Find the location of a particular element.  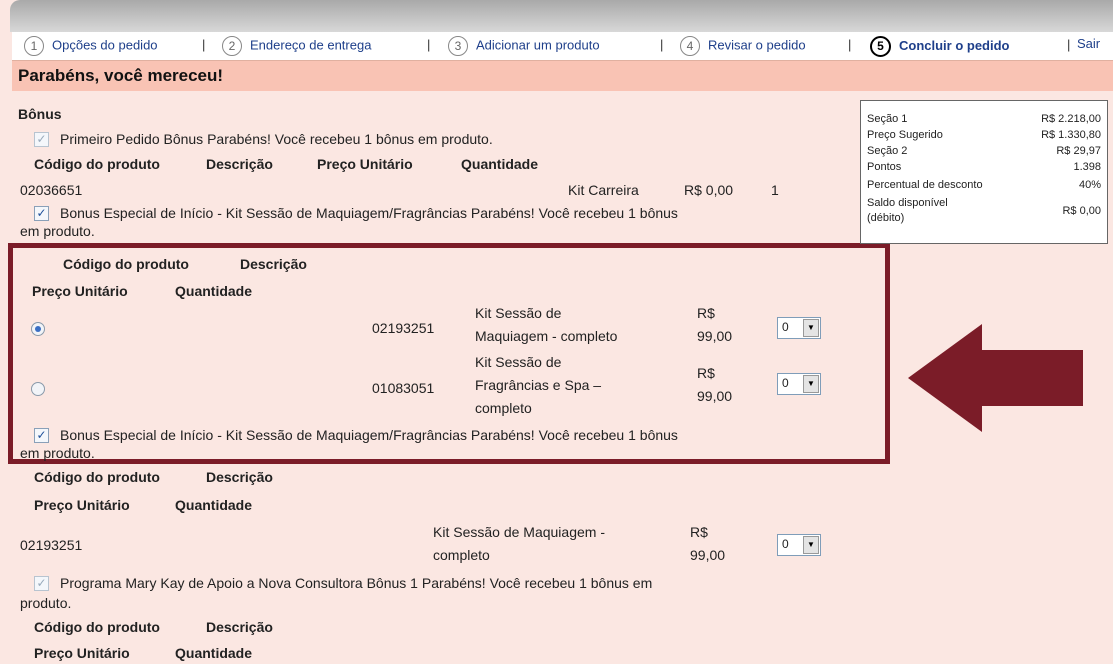

option2-price-currency: R$ is located at coordinates (706, 373).